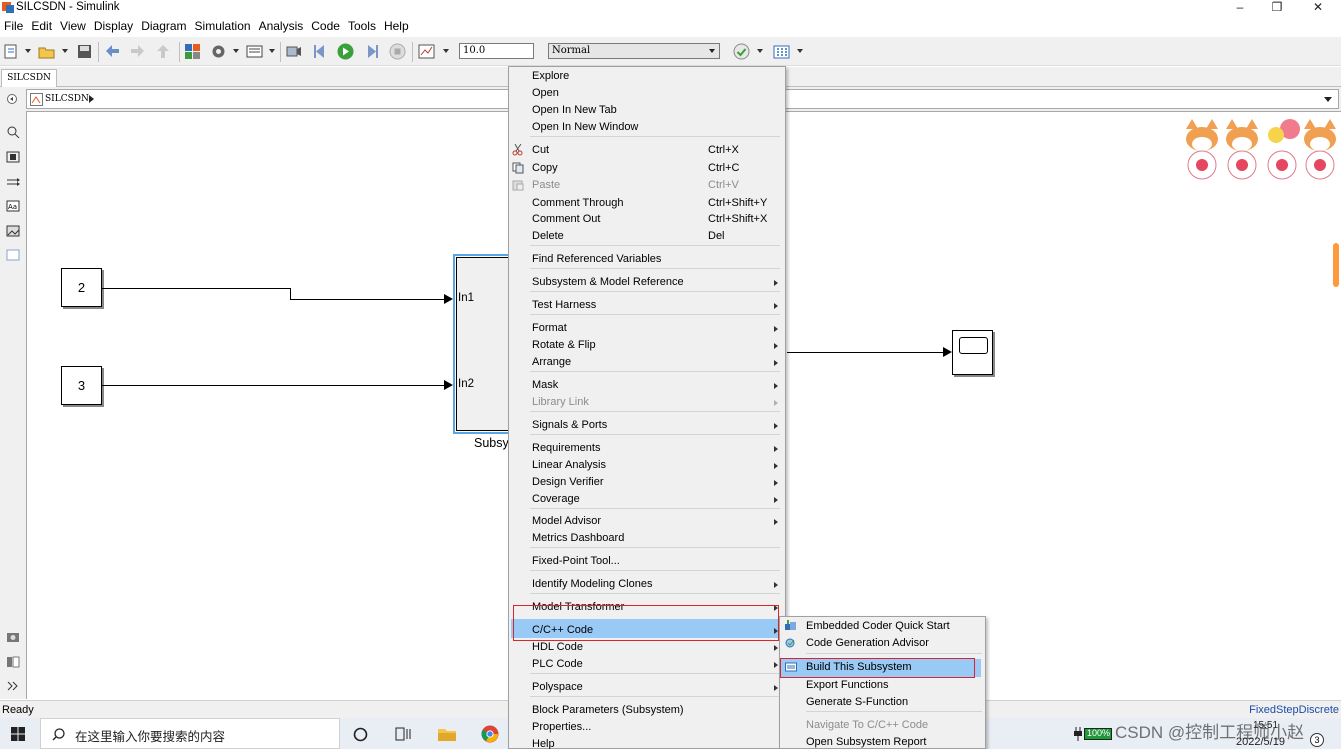 This screenshot has height=749, width=1341. I want to click on annotation-icon: Aa, so click(13, 206).